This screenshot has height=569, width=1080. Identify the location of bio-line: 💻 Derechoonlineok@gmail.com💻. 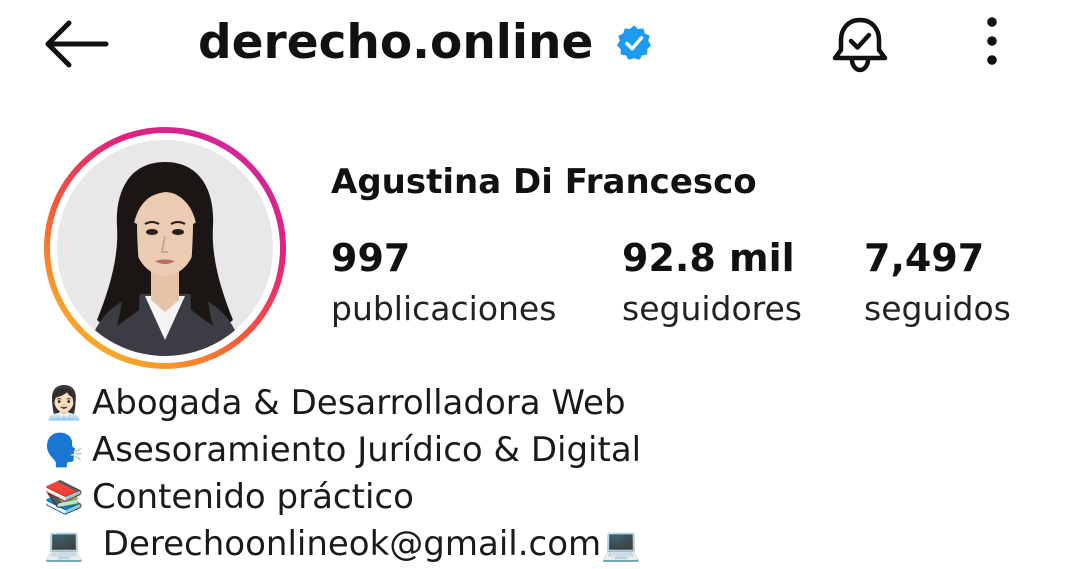
(544, 544).